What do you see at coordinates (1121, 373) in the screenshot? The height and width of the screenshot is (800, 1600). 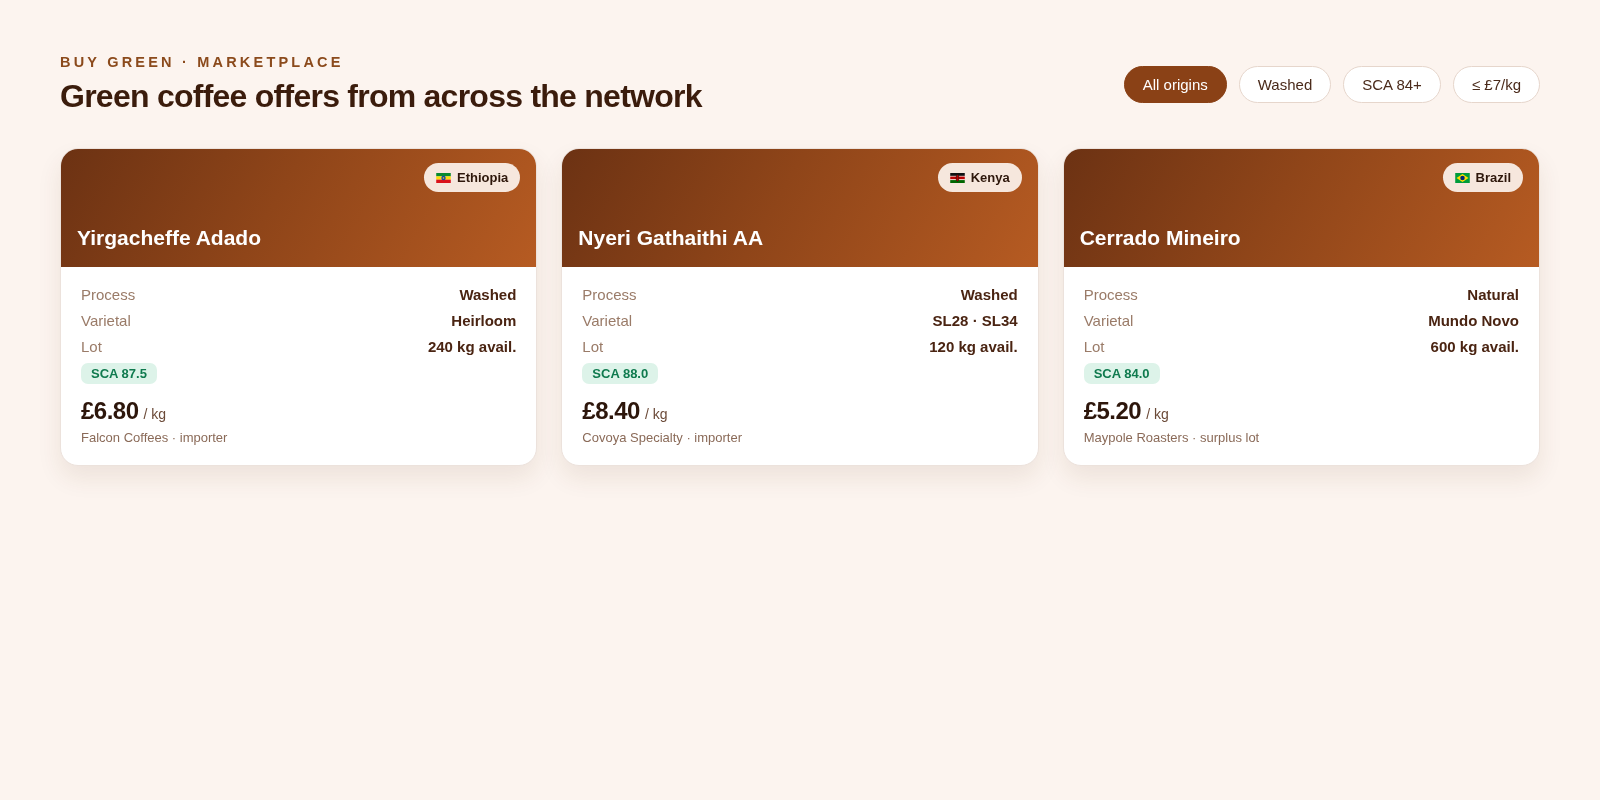 I see `score-badge: SCA 84.0` at bounding box center [1121, 373].